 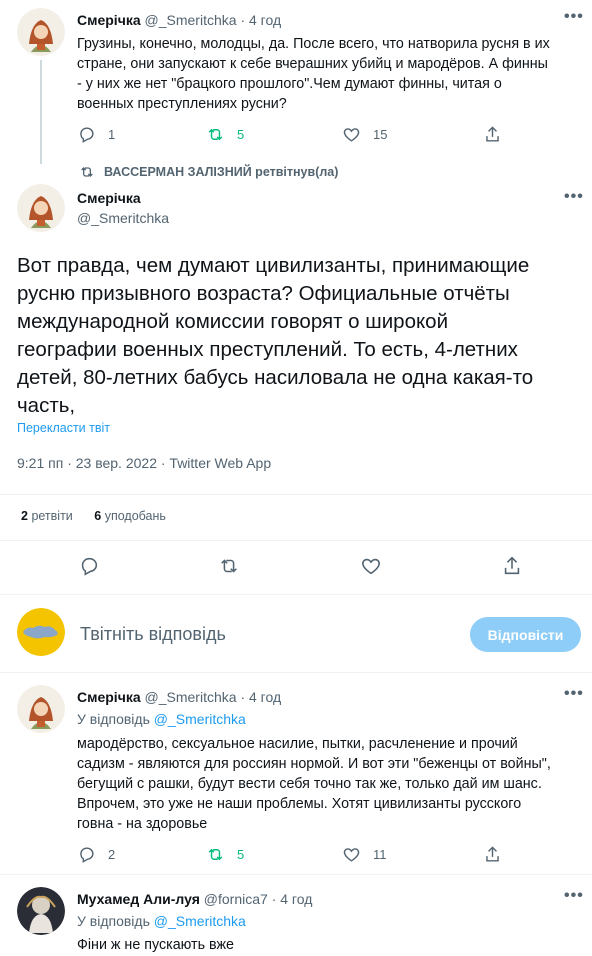 I want to click on like-button: 11, so click(x=364, y=854).